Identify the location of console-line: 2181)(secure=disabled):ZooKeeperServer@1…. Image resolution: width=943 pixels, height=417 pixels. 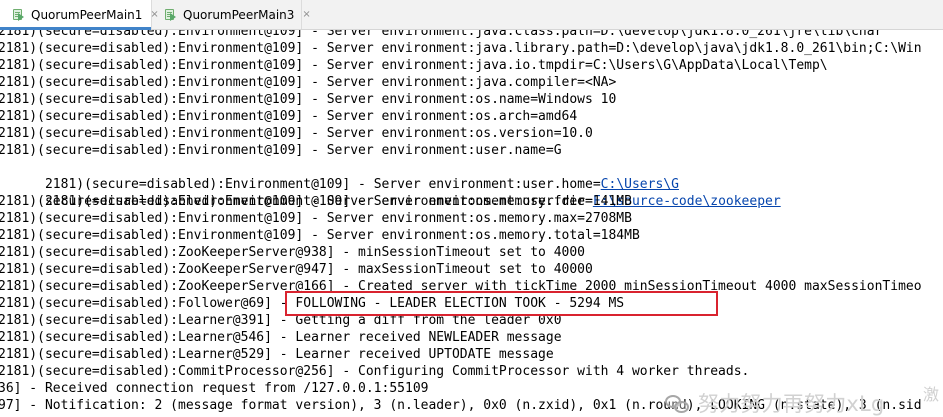
(461, 286).